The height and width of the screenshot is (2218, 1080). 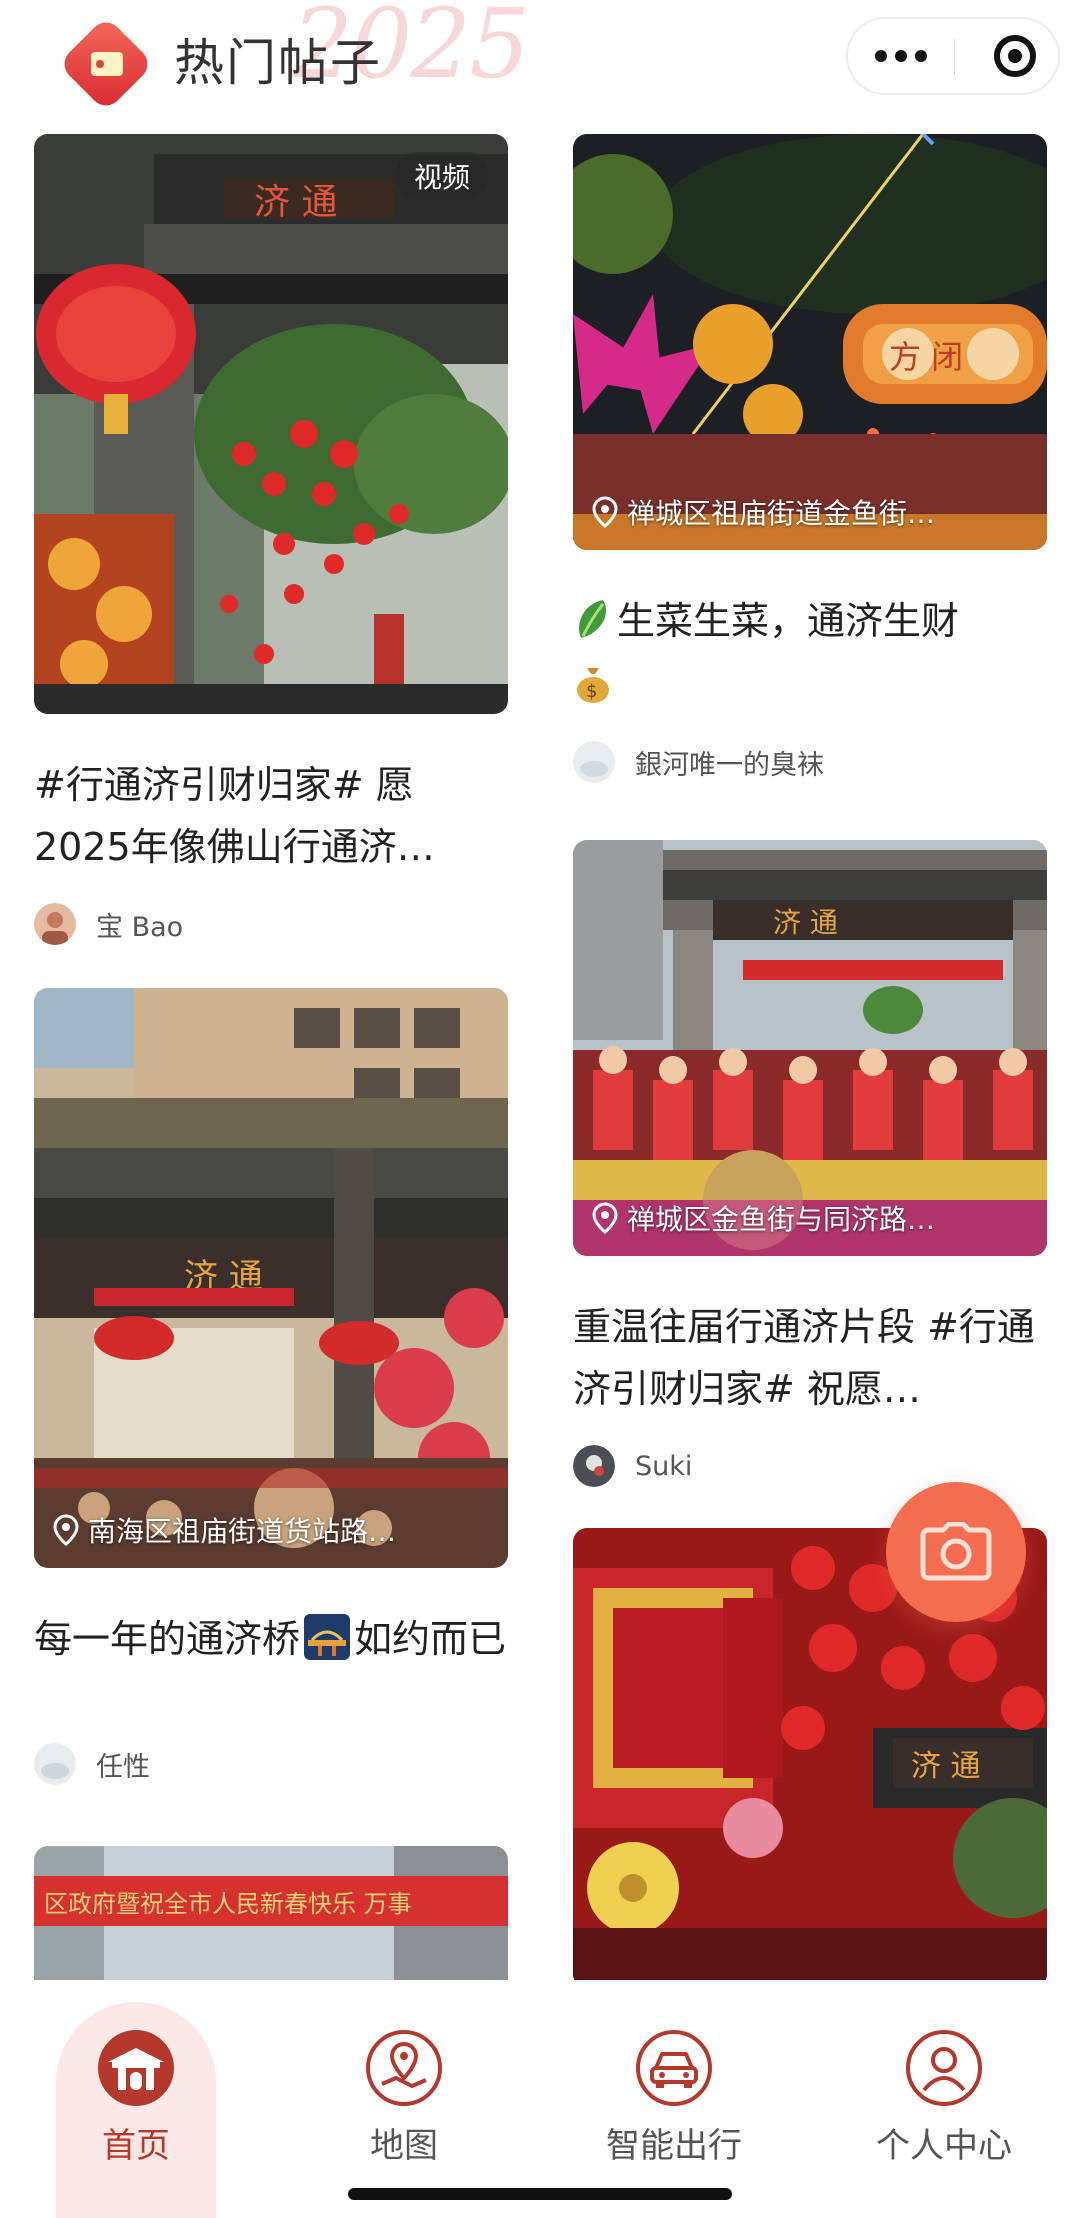 I want to click on logo-icon, so click(x=106, y=64).